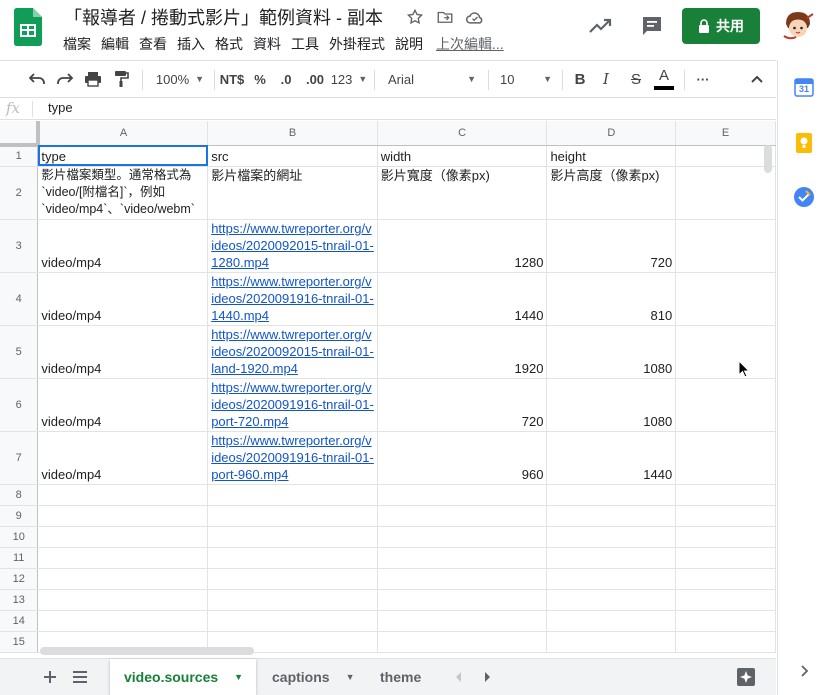 The height and width of the screenshot is (695, 828). What do you see at coordinates (475, 17) in the screenshot?
I see `cloud-saved-icon` at bounding box center [475, 17].